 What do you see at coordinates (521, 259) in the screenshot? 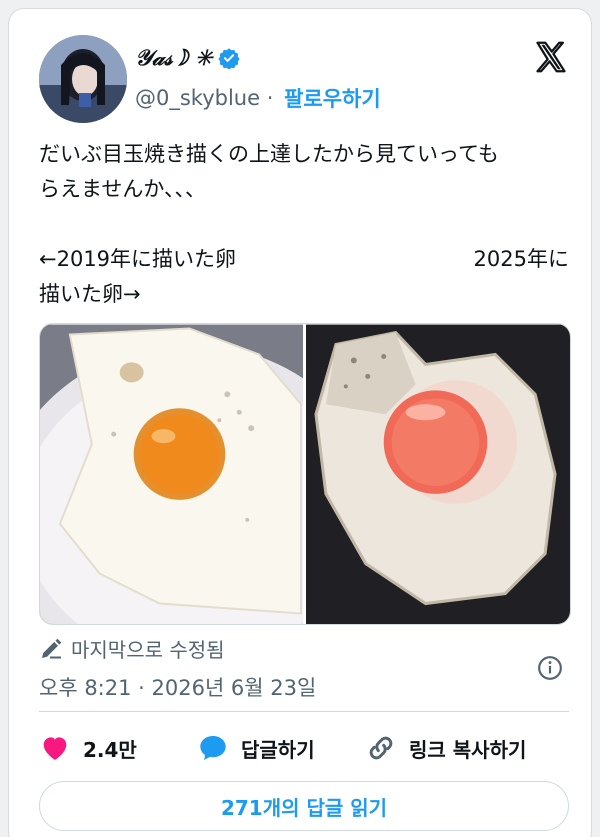
I see `caption-right: 2025年に` at bounding box center [521, 259].